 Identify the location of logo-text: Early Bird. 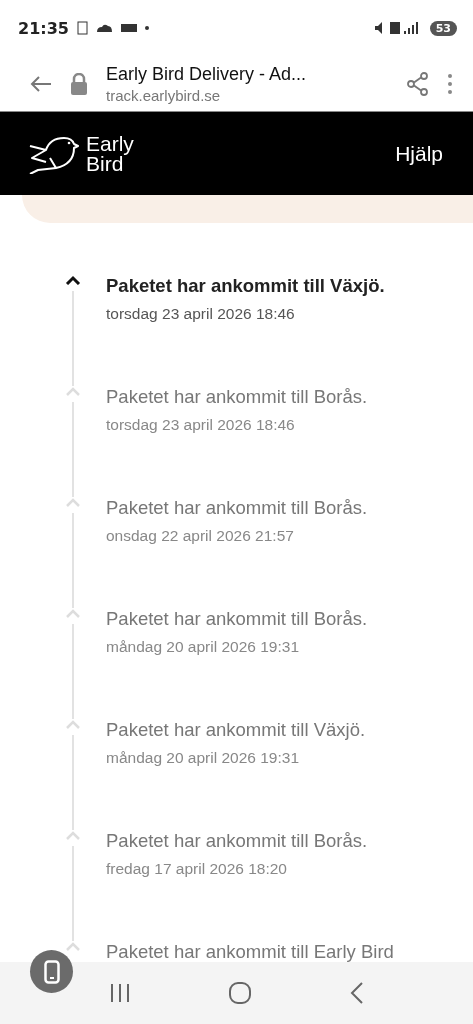
(110, 153).